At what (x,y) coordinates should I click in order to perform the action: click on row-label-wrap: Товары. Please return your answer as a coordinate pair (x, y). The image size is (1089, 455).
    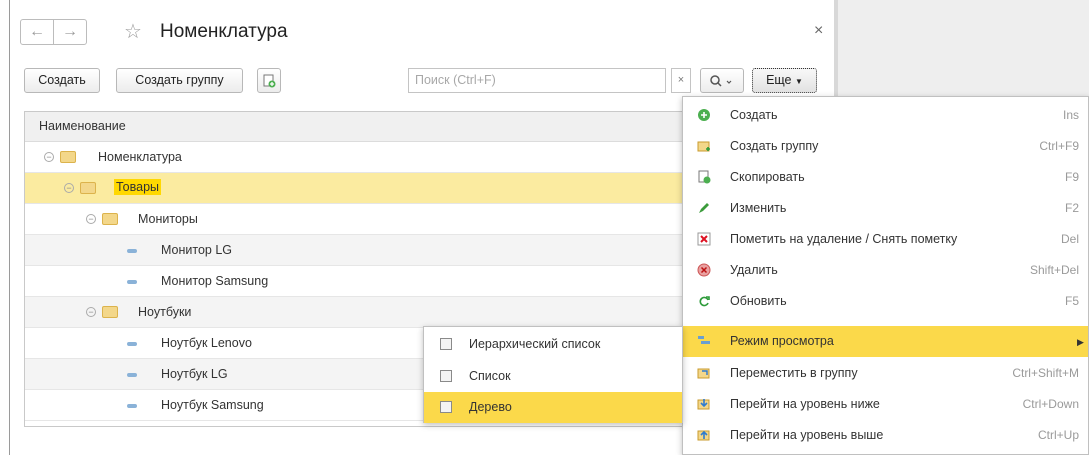
    Looking at the image, I should click on (137, 187).